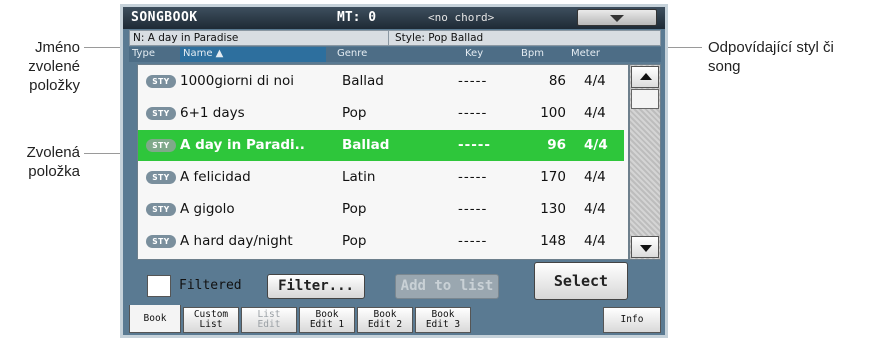 The image size is (879, 341). What do you see at coordinates (53, 152) in the screenshot?
I see `callout-line: Zvolená` at bounding box center [53, 152].